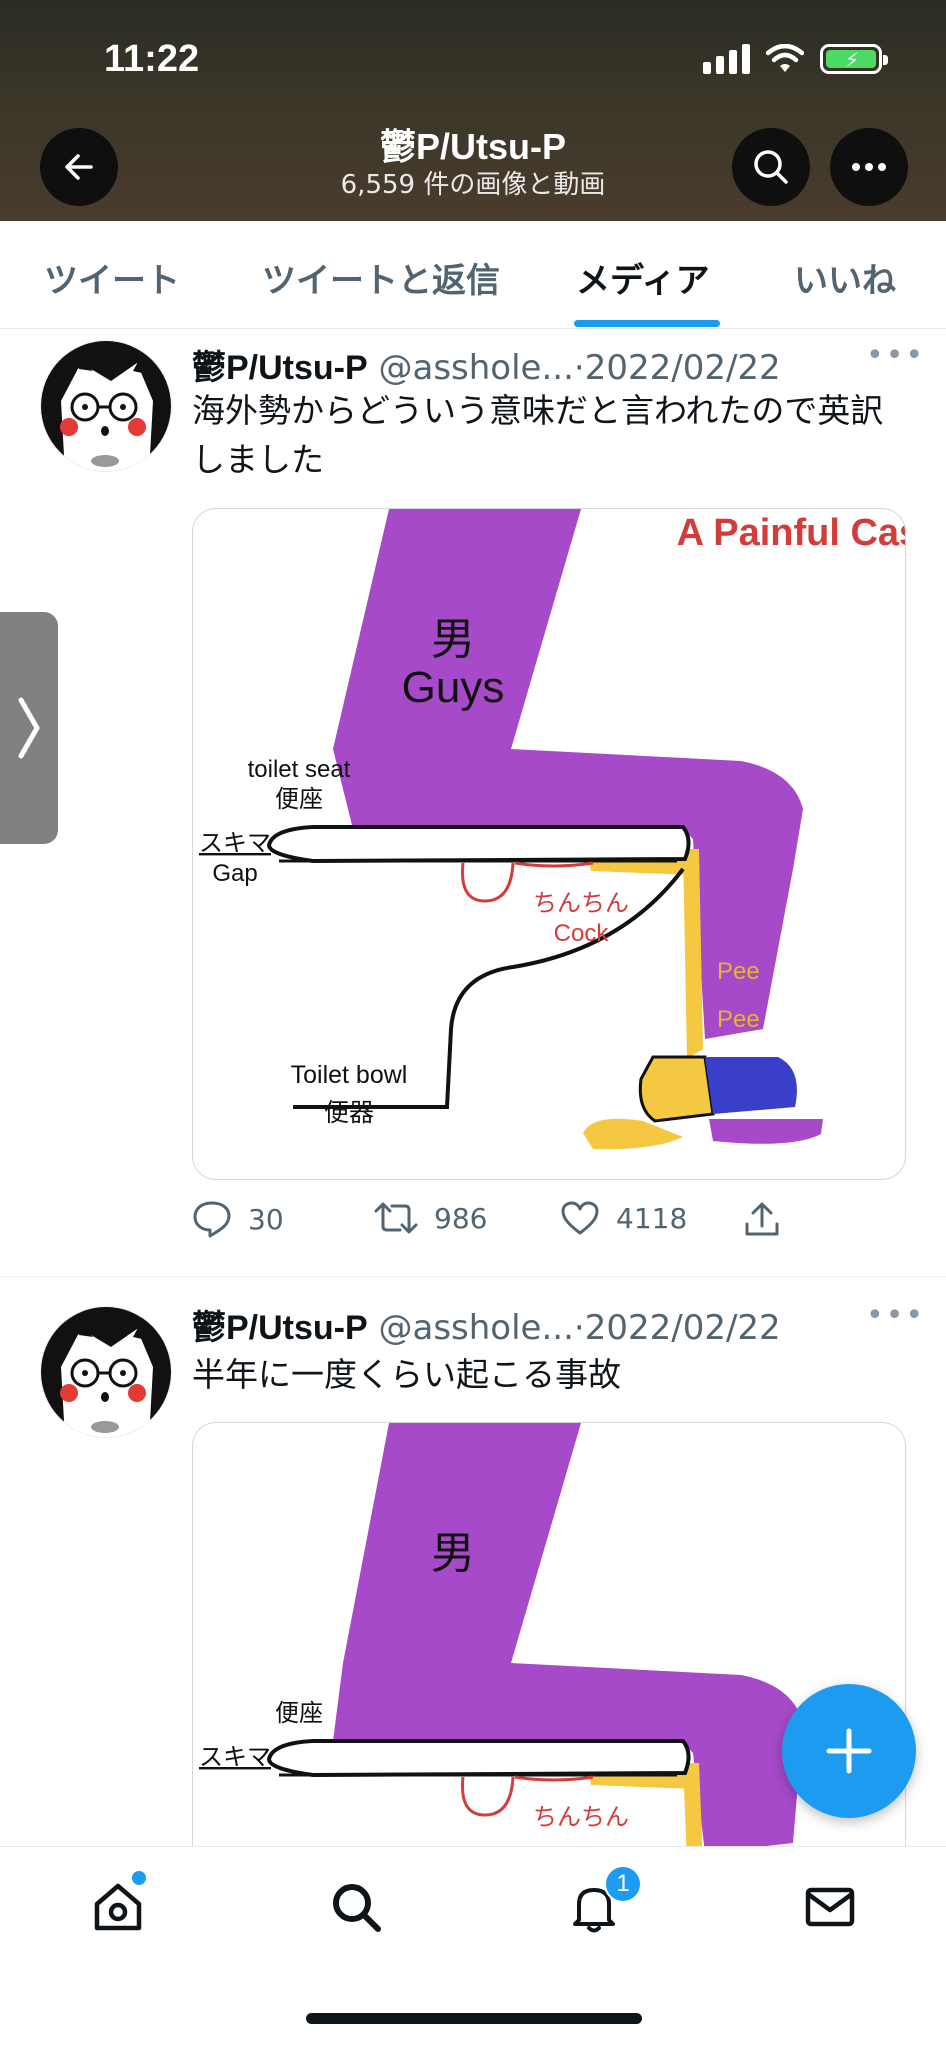 This screenshot has width=946, height=2048. Describe the element at coordinates (652, 1218) in the screenshot. I see `like-count: 4118` at that location.